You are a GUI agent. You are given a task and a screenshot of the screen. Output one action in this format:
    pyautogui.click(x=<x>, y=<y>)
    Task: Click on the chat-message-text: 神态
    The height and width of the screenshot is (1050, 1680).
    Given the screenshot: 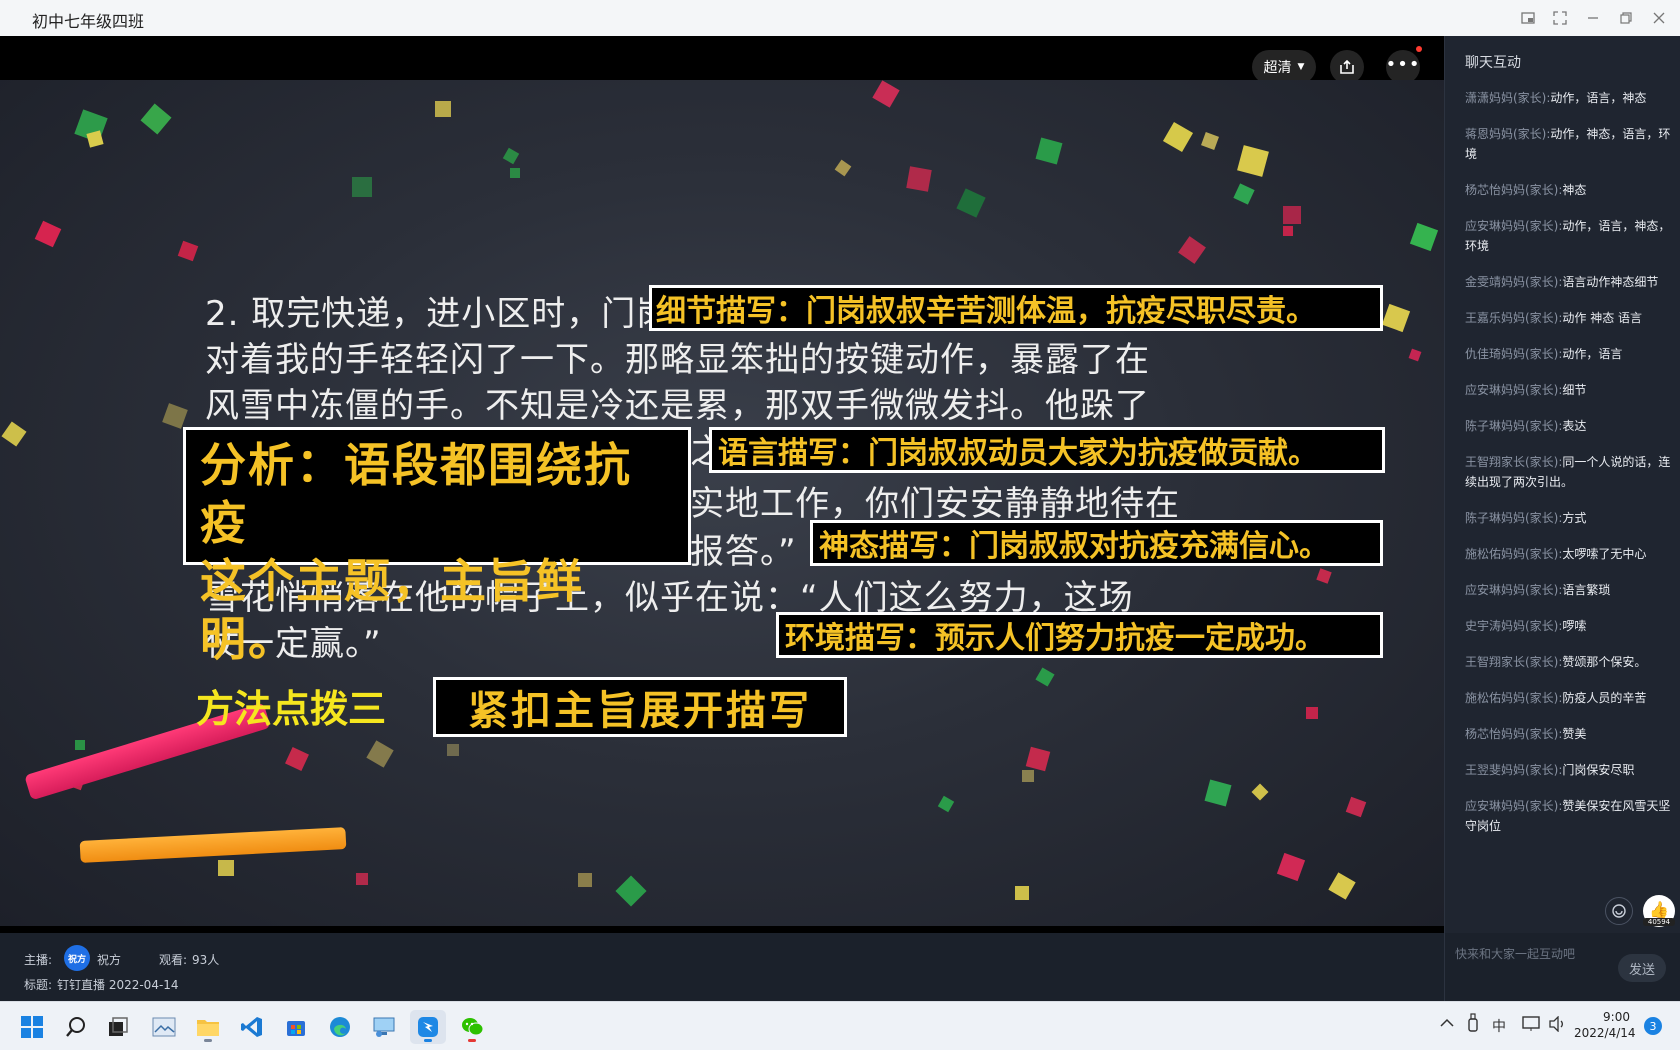 What is the action you would take?
    pyautogui.click(x=1574, y=190)
    